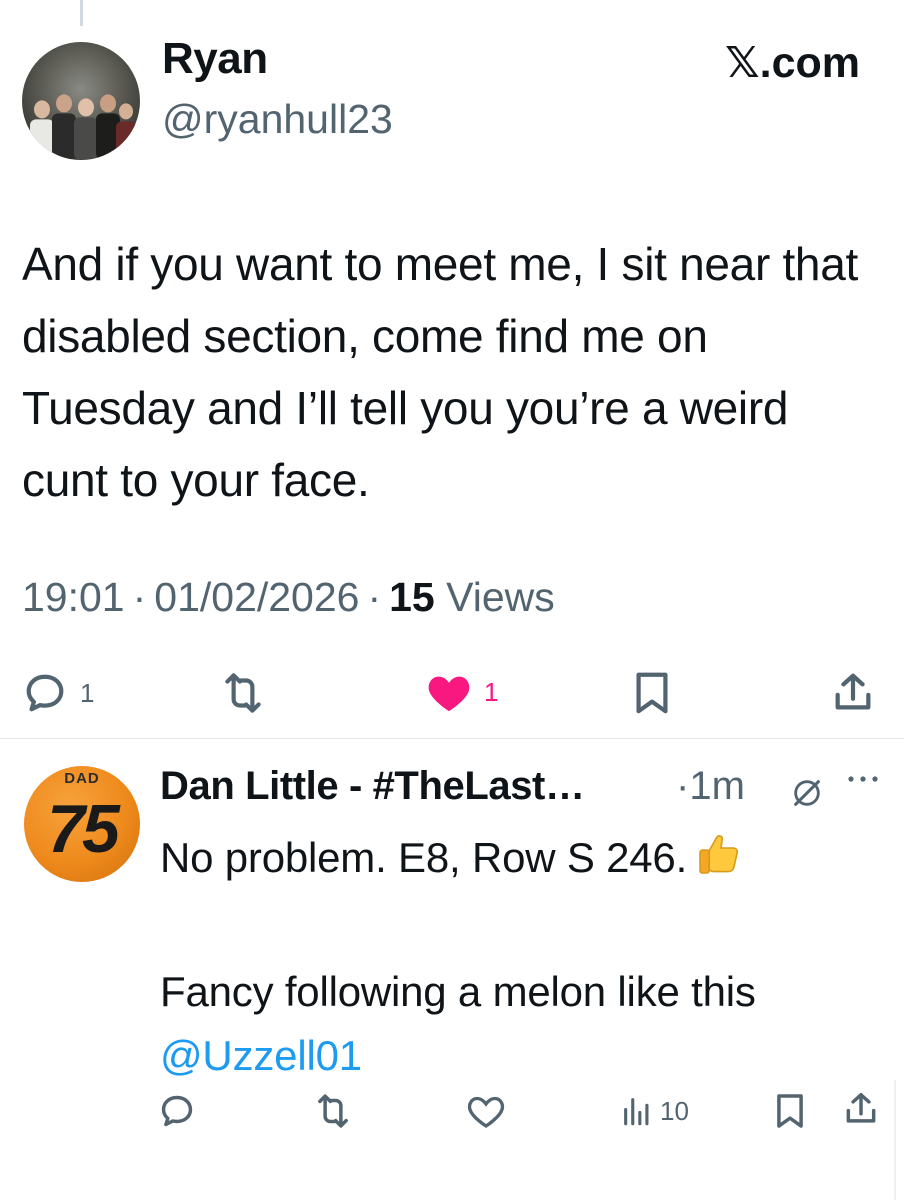  I want to click on reply-count: 1, so click(87, 692).